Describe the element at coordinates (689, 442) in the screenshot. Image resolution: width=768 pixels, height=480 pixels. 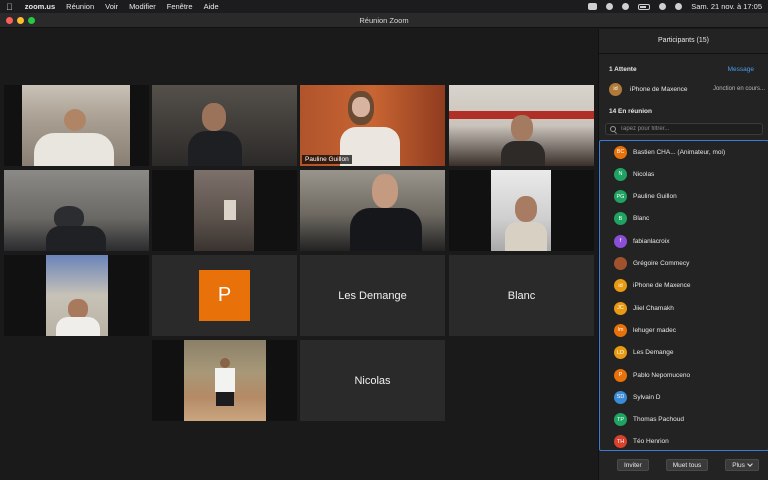
I see `participant-row: TH Téo Henrion` at that location.